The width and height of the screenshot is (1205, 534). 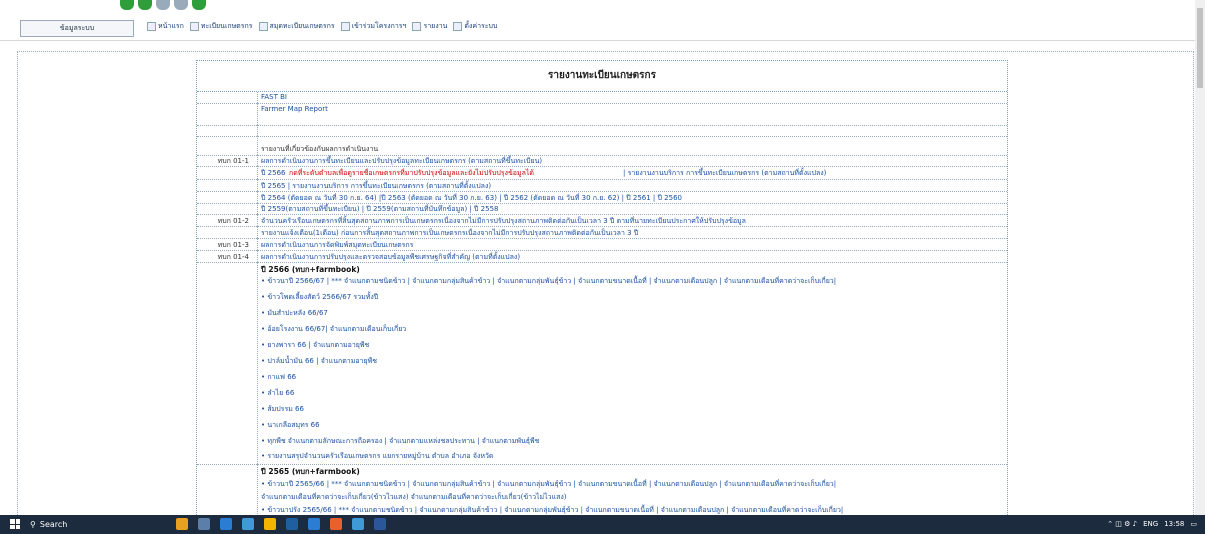 What do you see at coordinates (310, 269) in the screenshot?
I see `year-heading: ปี 2566 (ทบก+farmbook)` at bounding box center [310, 269].